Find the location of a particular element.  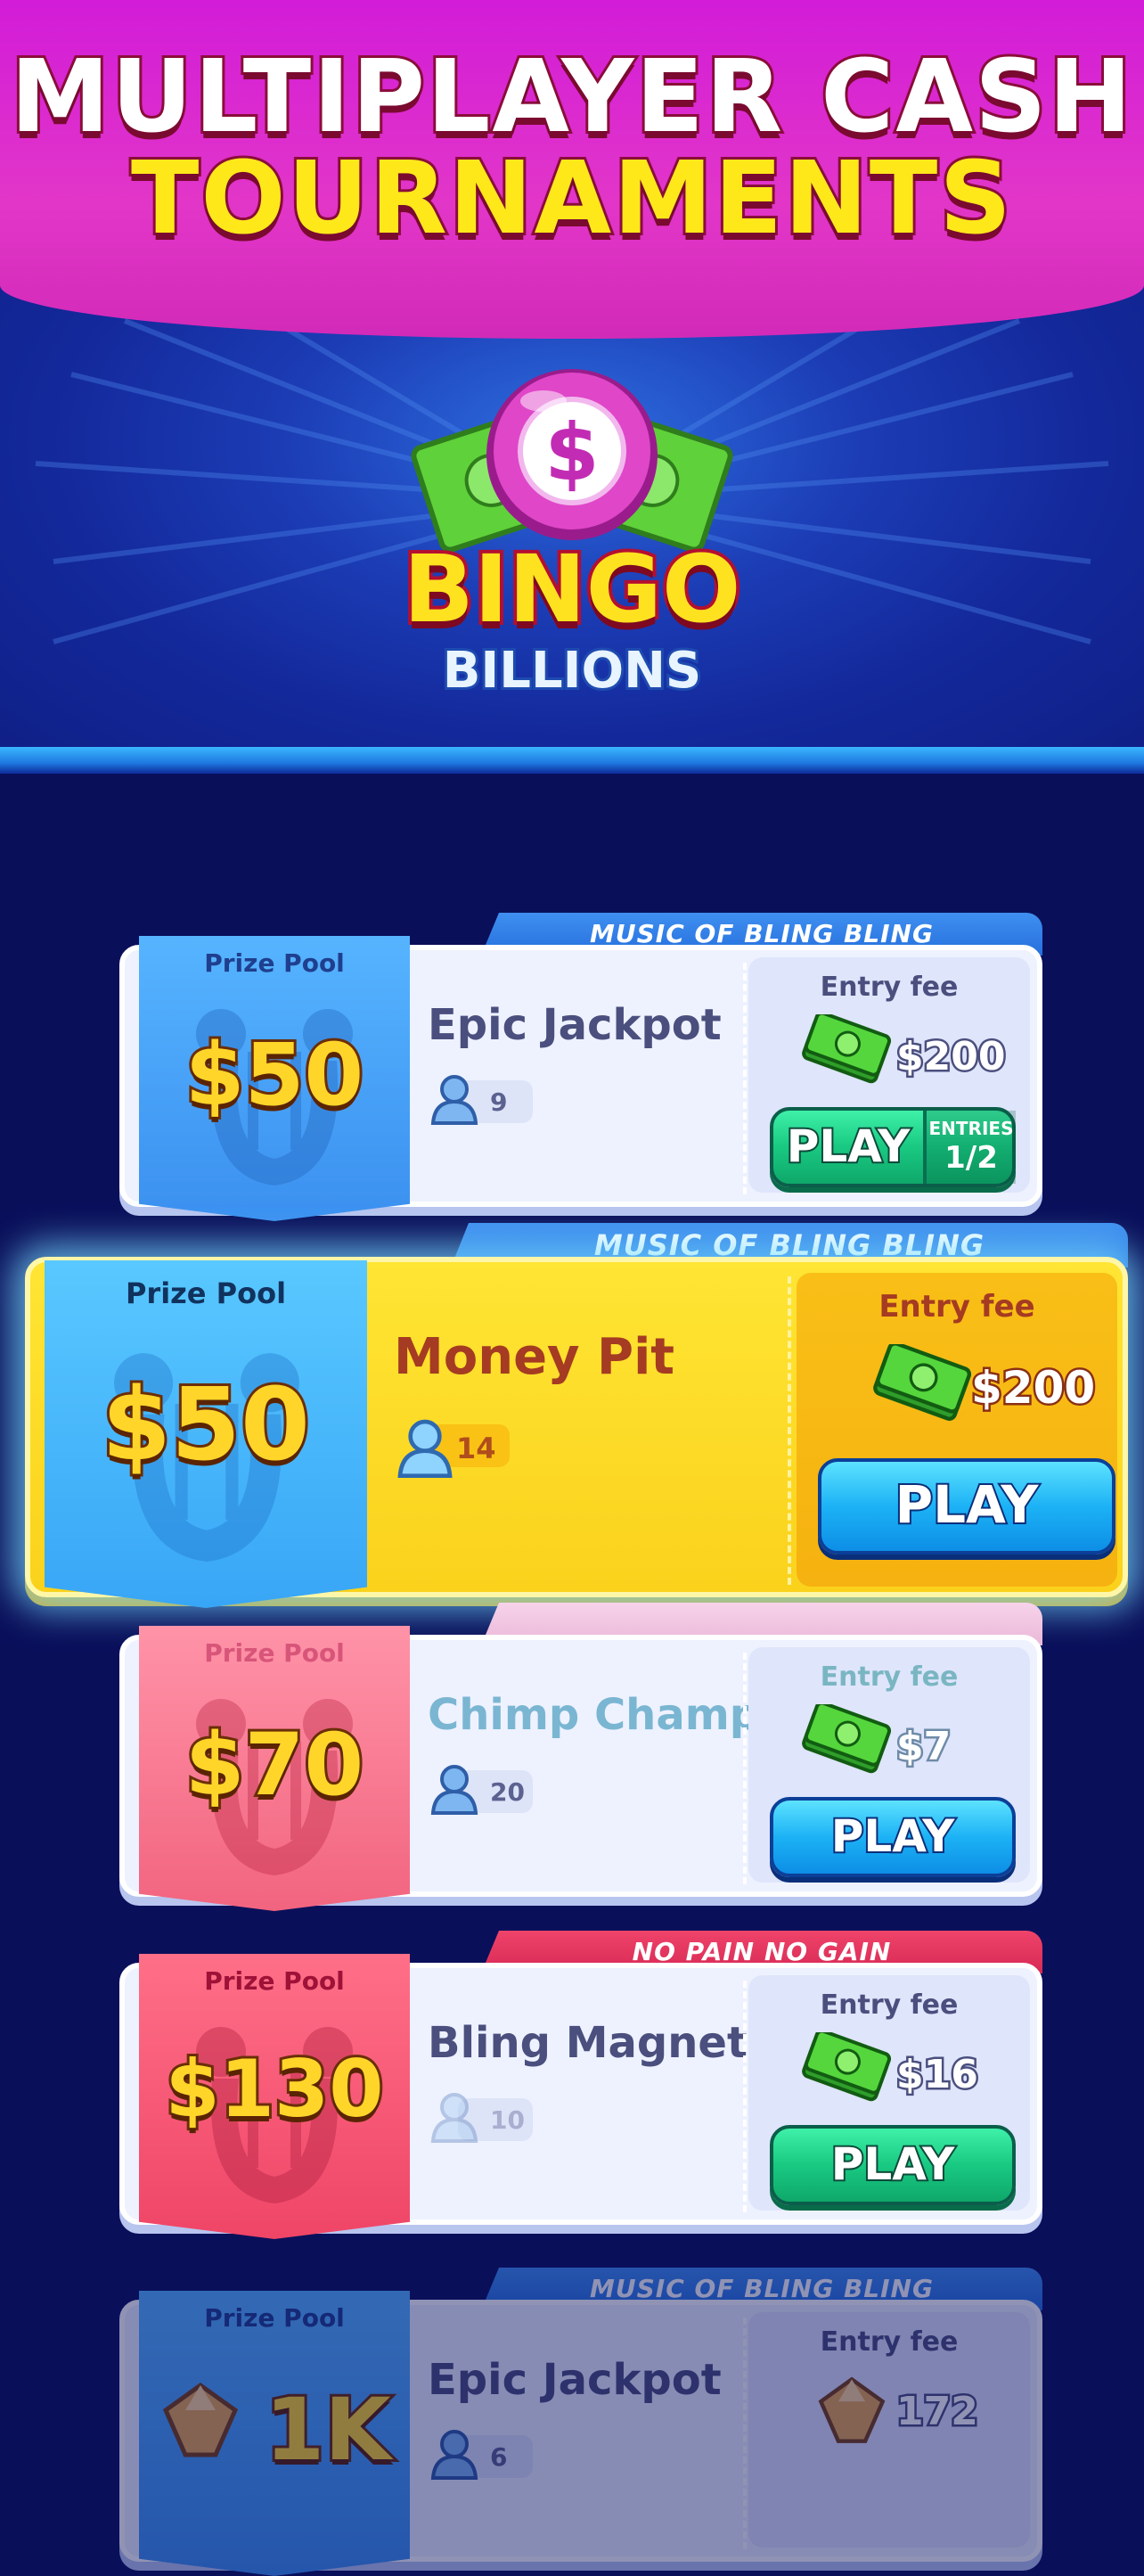

prize-pool-banner: Prize Pool $130 is located at coordinates (274, 2096).